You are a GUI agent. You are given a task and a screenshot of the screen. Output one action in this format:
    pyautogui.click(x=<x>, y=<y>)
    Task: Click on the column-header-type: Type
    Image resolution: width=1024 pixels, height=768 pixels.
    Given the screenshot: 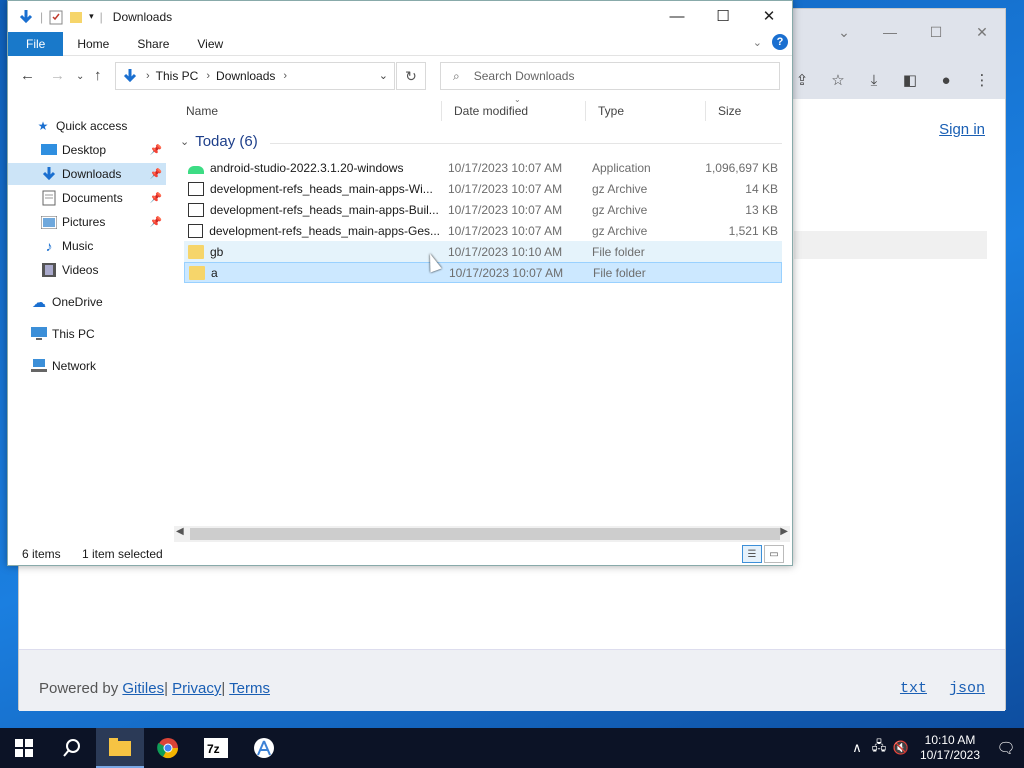 What is the action you would take?
    pyautogui.click(x=646, y=111)
    